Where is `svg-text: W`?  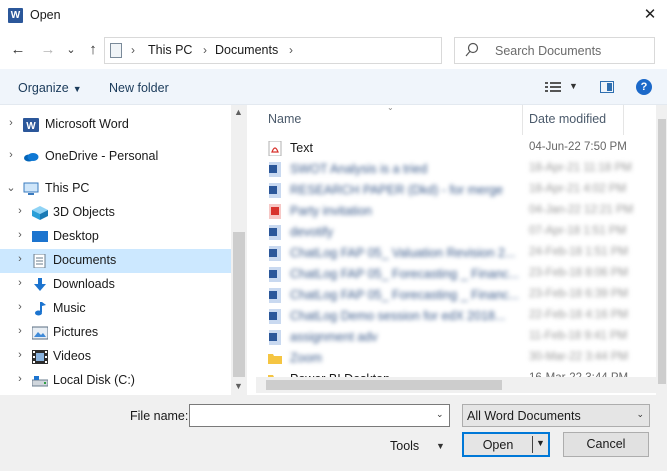 svg-text: W is located at coordinates (31, 126).